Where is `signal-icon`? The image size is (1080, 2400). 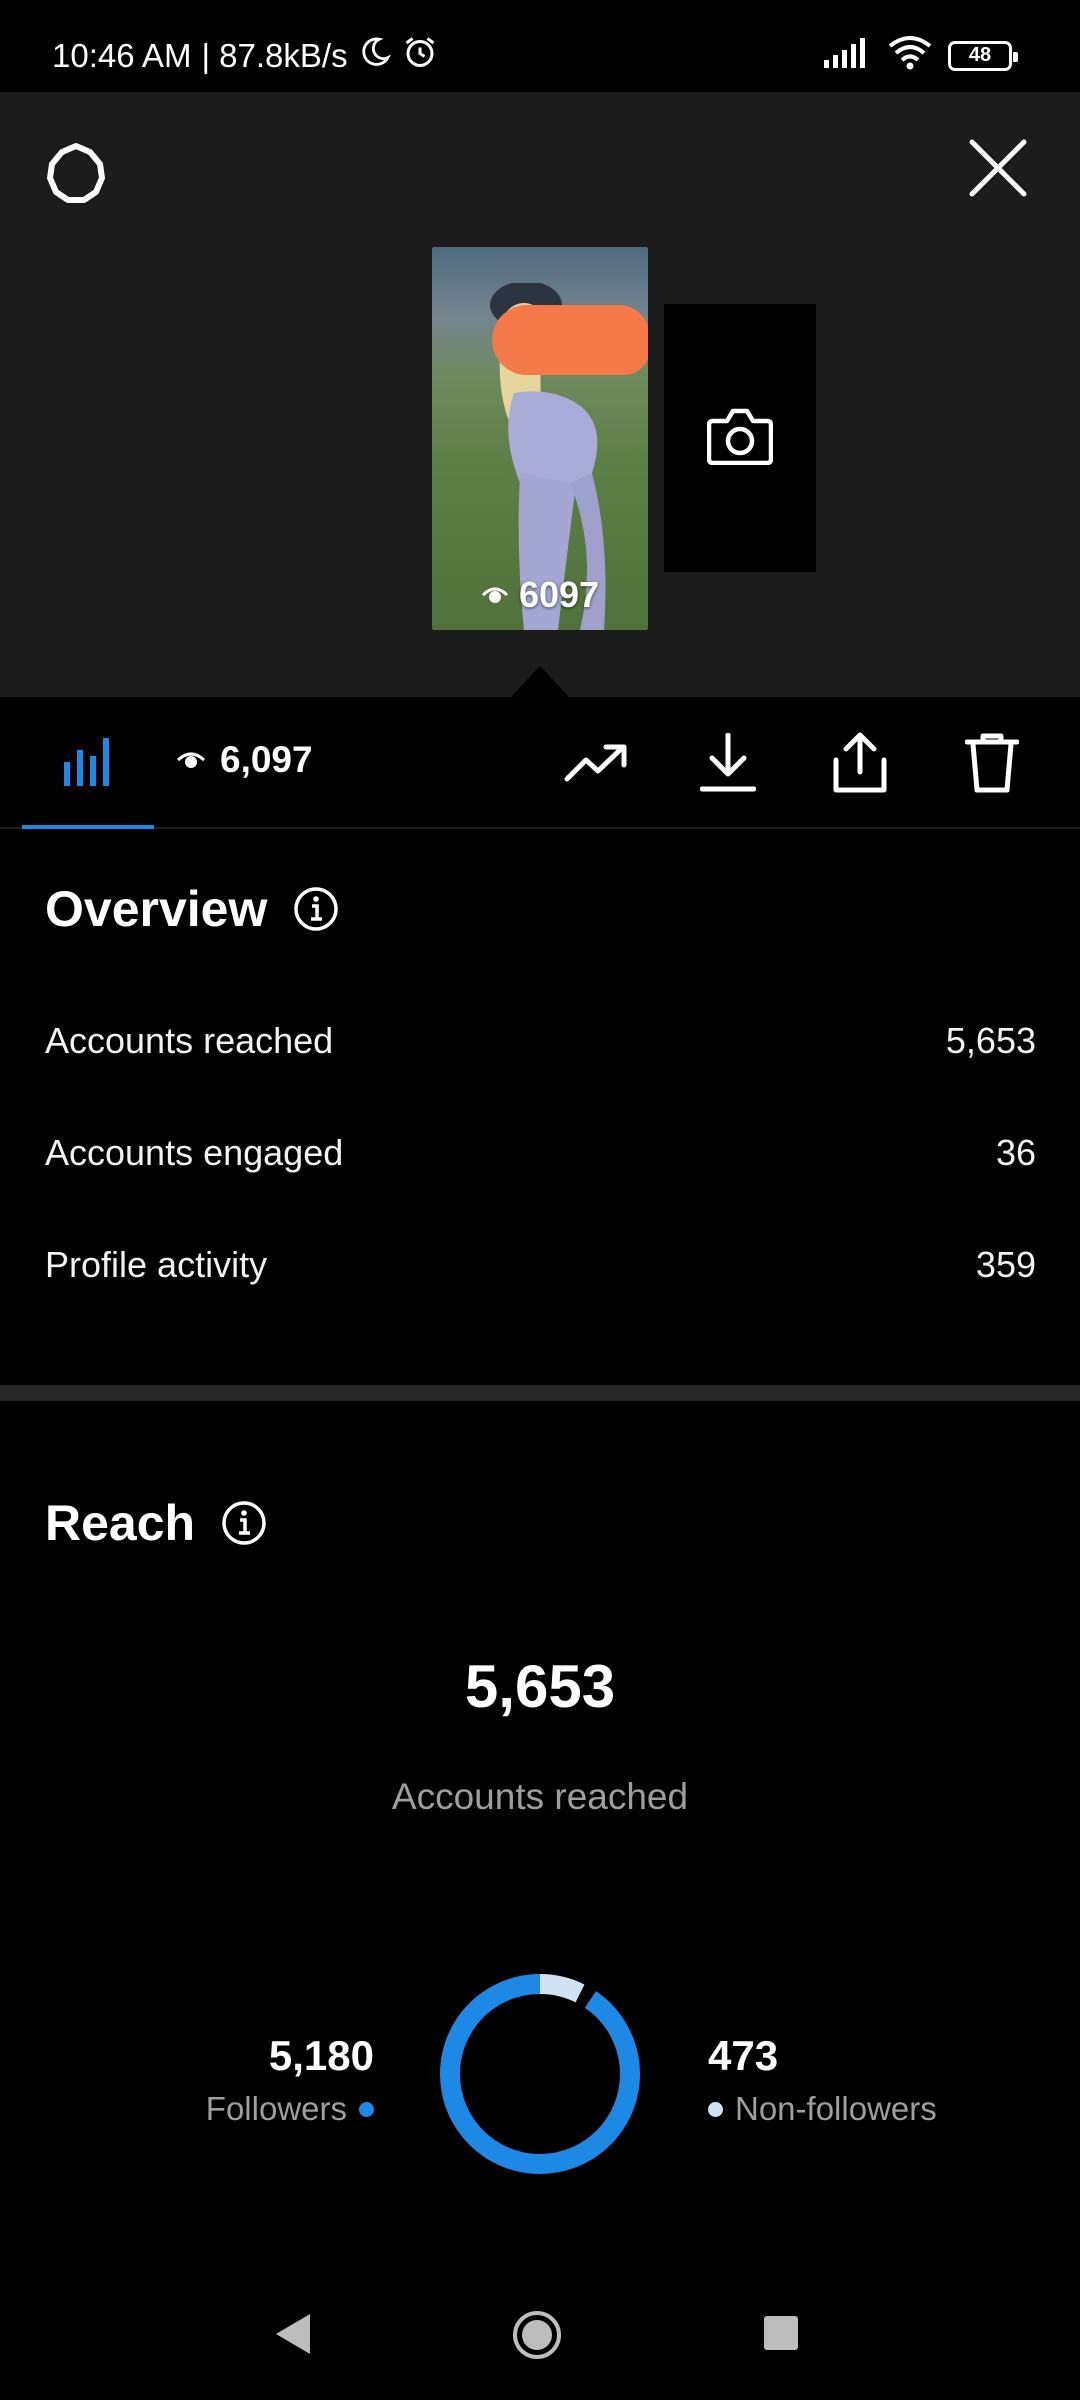 signal-icon is located at coordinates (847, 55).